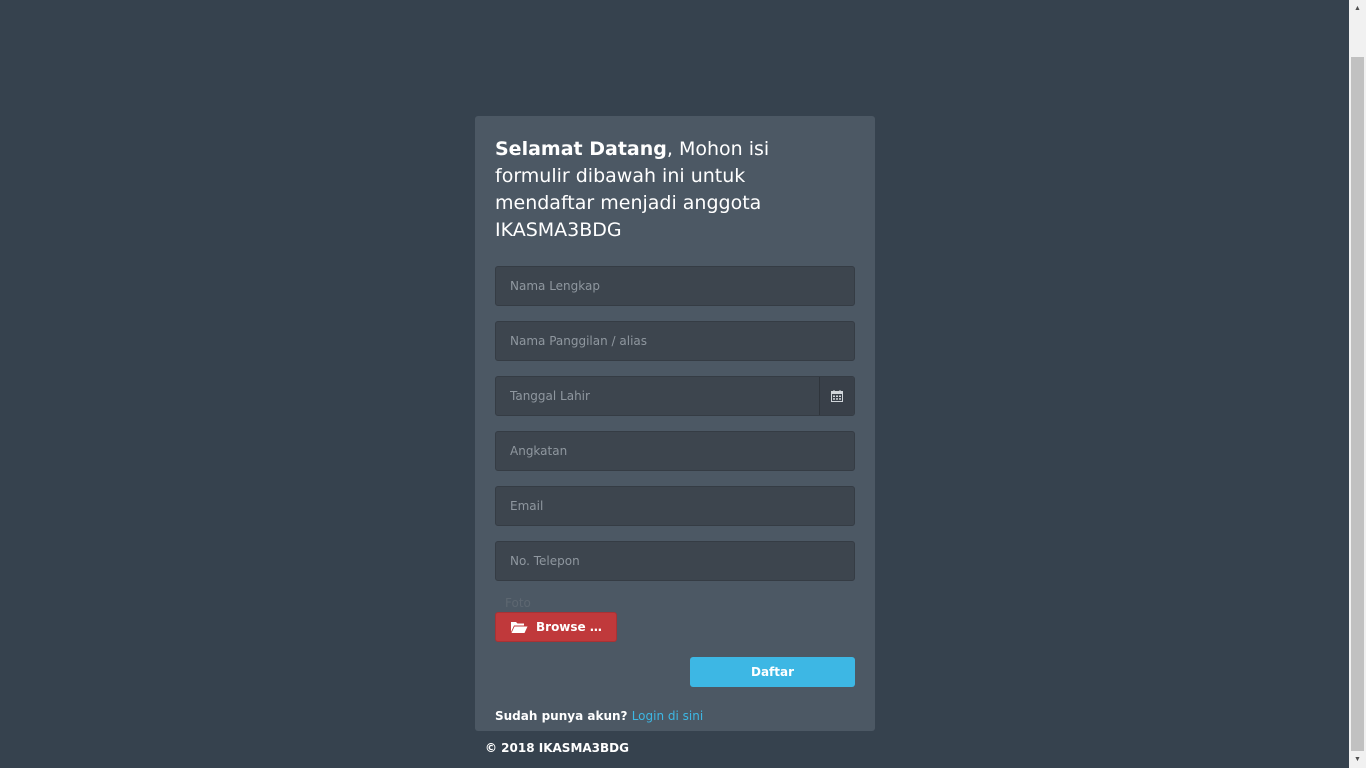 Image resolution: width=1366 pixels, height=768 pixels. What do you see at coordinates (1357, 404) in the screenshot?
I see `scrollbar-thumb` at bounding box center [1357, 404].